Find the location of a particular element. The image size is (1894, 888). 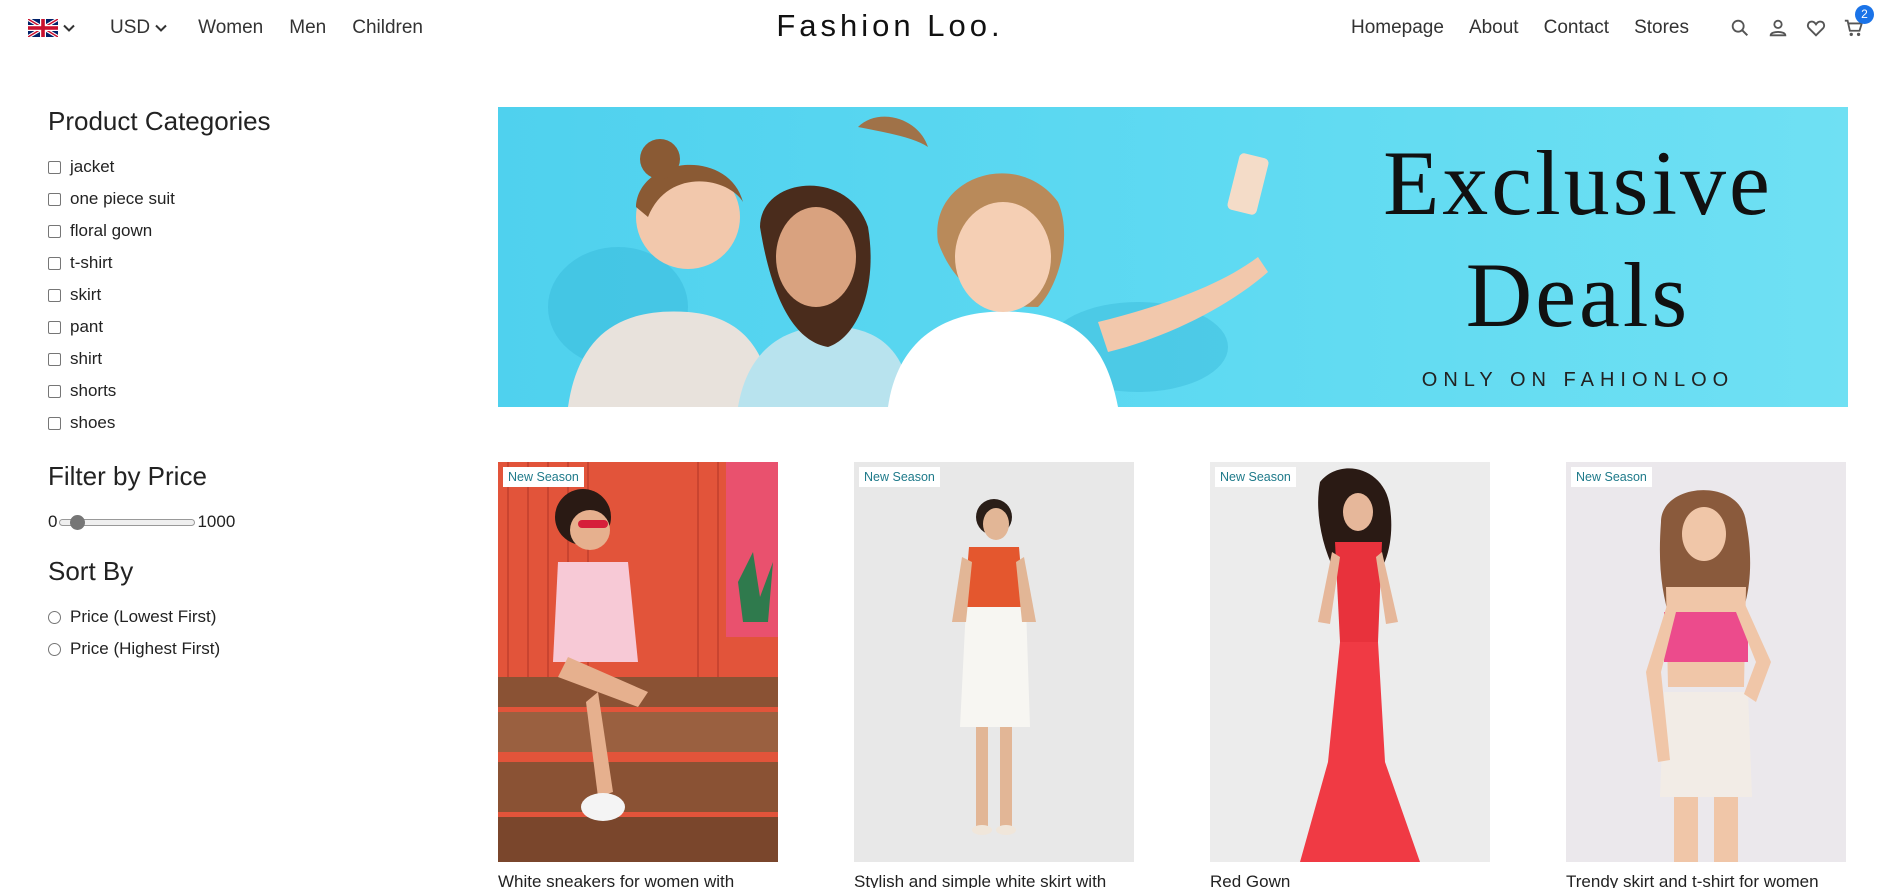

price-slider is located at coordinates (127, 522).